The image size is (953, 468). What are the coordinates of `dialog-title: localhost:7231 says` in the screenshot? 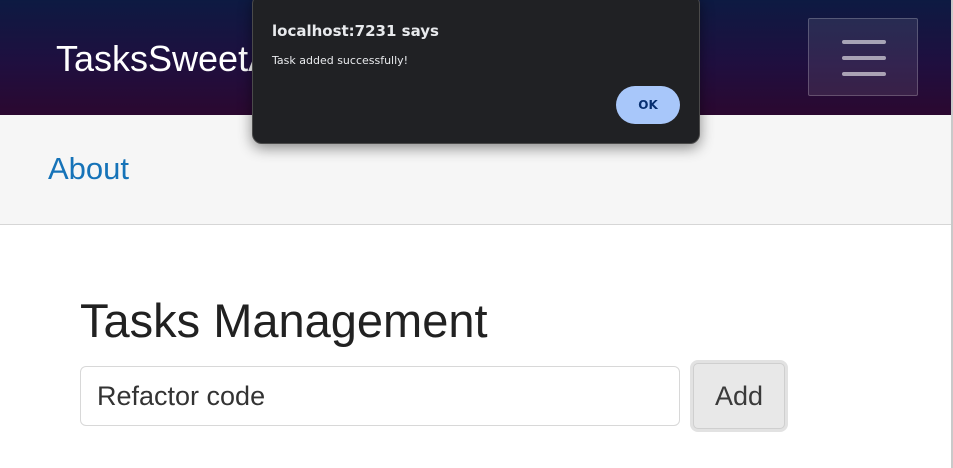 It's located at (355, 31).